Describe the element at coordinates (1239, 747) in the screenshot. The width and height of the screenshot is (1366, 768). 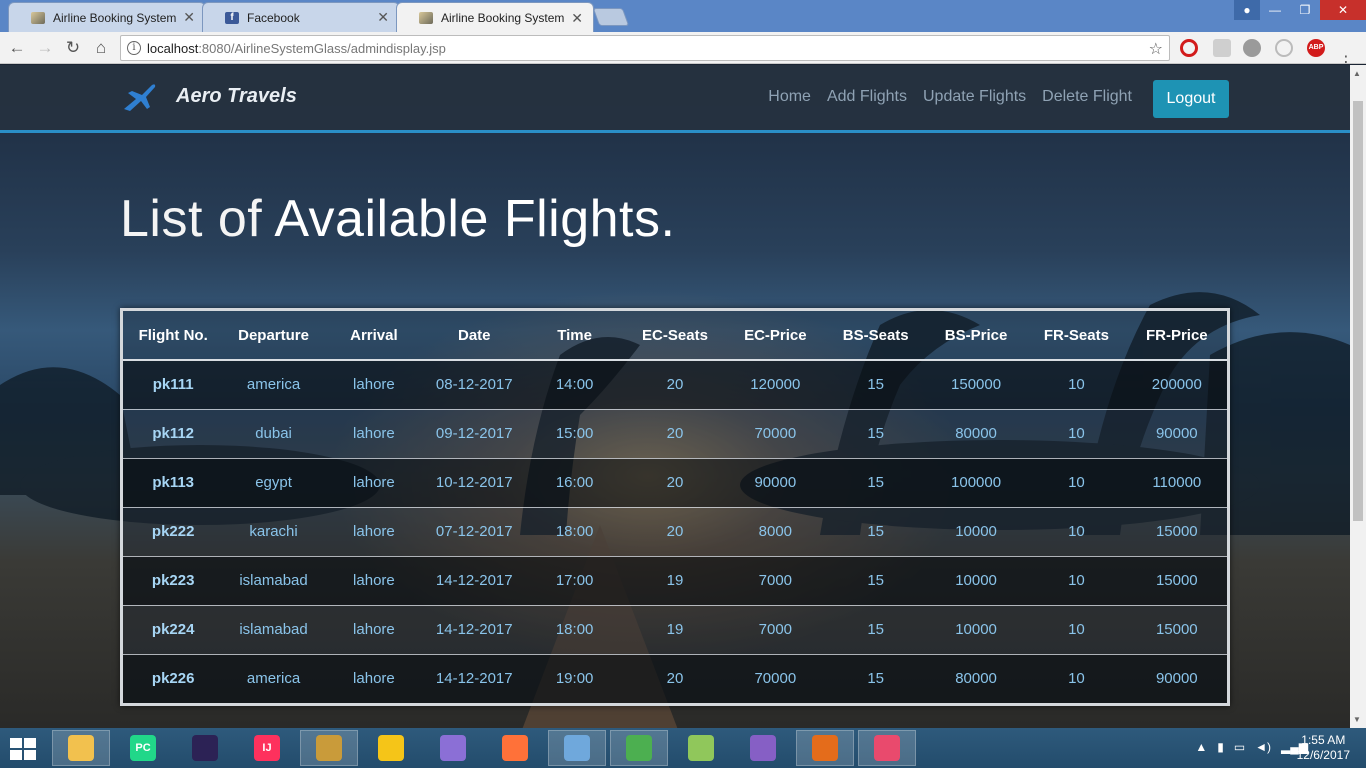
I see `battery-icon: ▭` at that location.